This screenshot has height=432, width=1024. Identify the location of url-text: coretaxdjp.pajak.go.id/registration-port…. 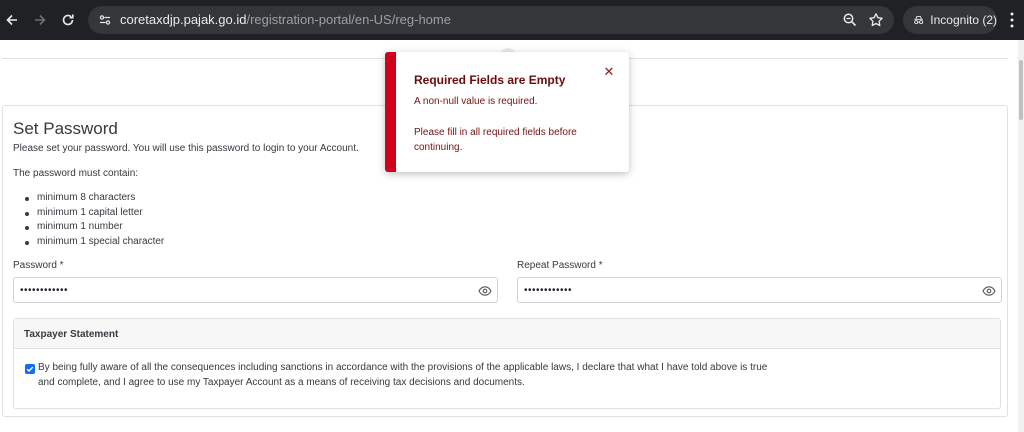
(285, 19).